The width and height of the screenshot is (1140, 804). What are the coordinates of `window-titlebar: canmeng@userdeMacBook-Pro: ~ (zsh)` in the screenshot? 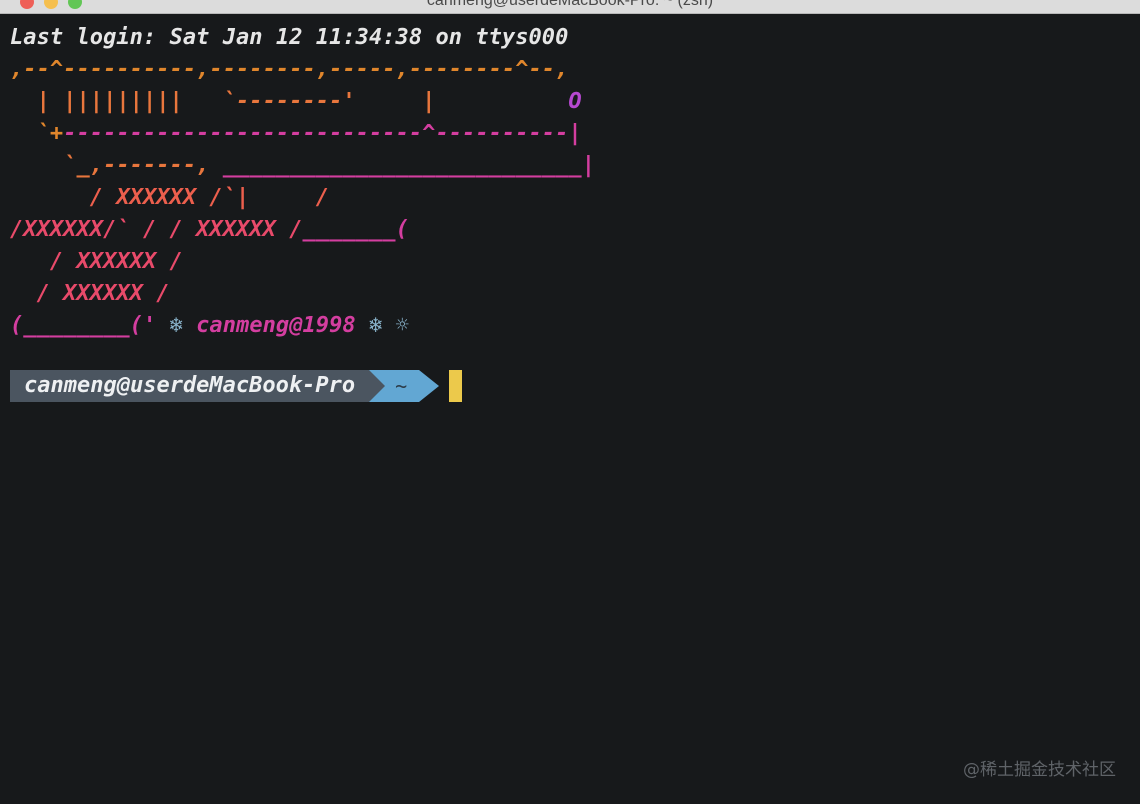 It's located at (570, 7).